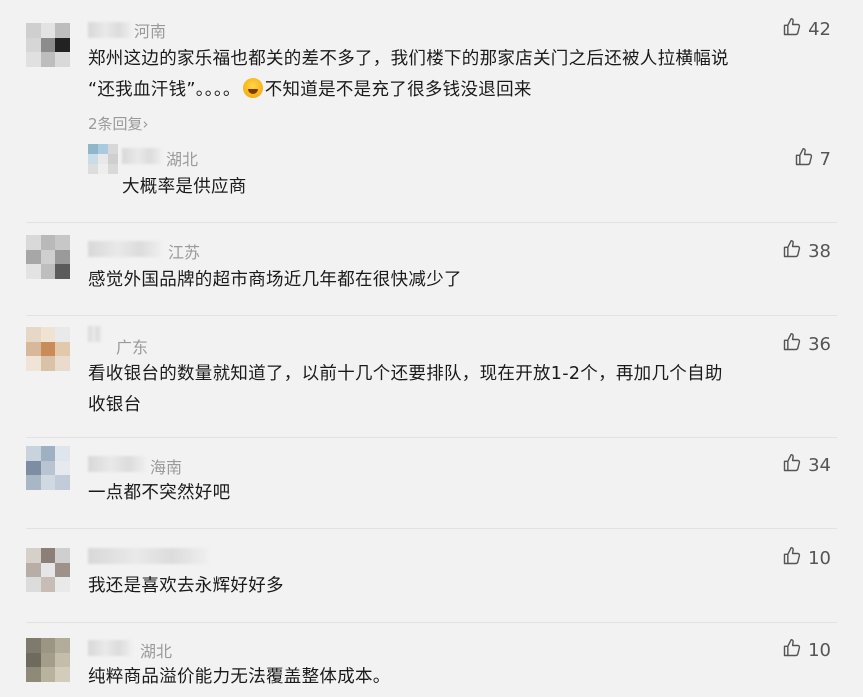 The height and width of the screenshot is (697, 863). I want to click on reply-region: 湖北, so click(182, 159).